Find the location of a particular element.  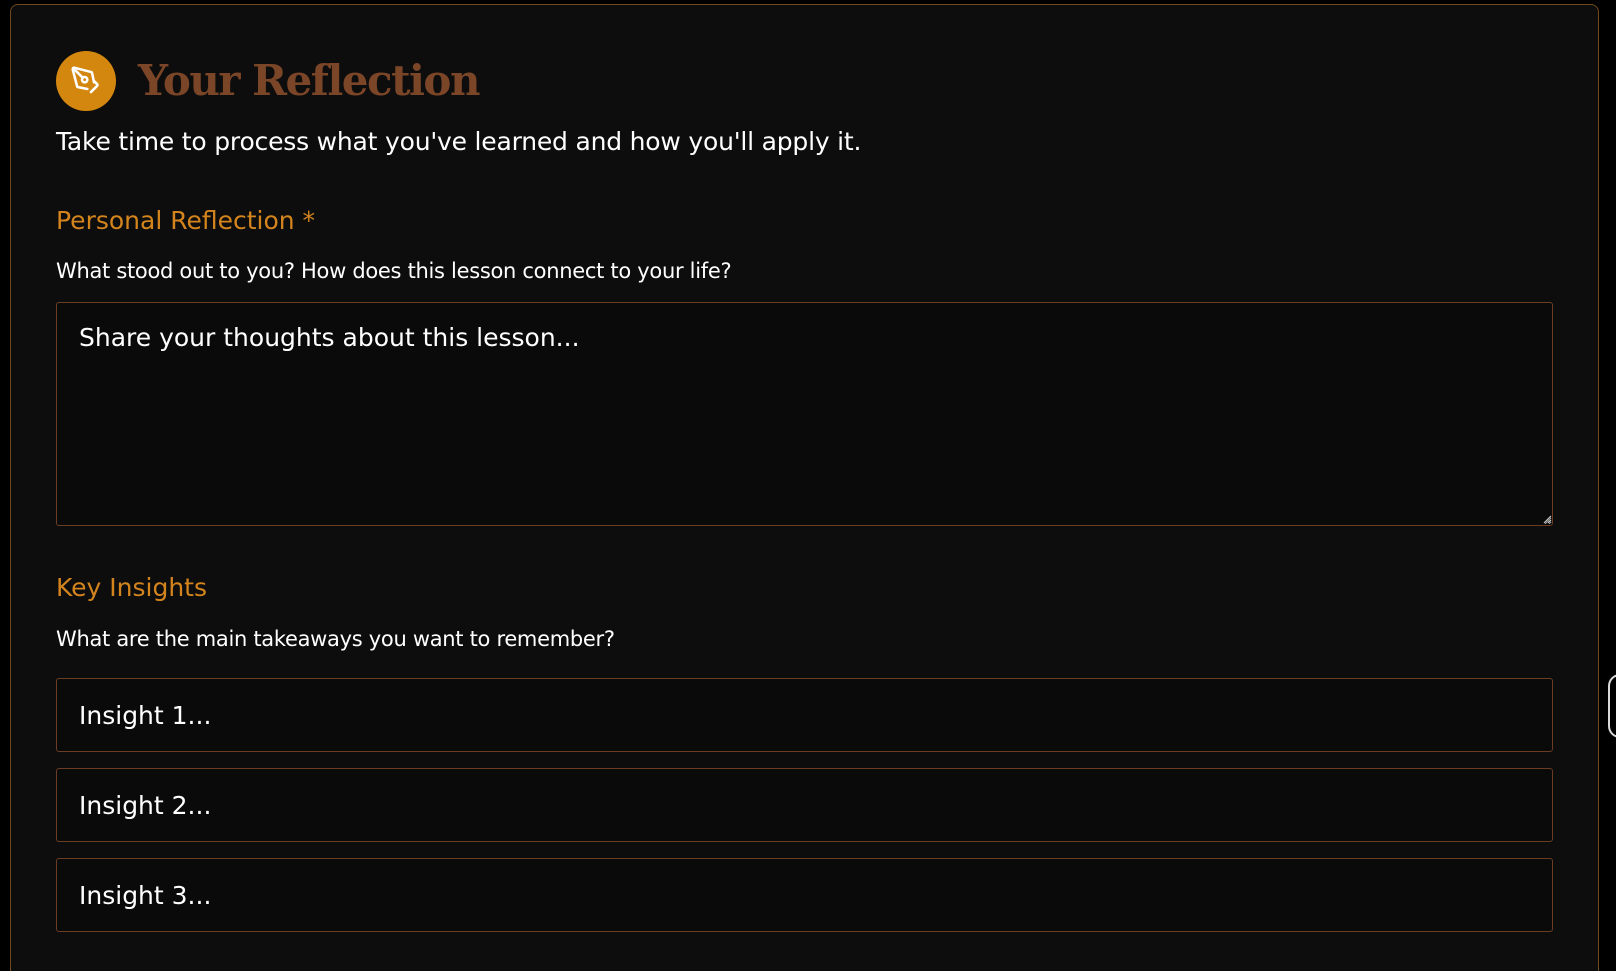

insight-2-input is located at coordinates (804, 805).